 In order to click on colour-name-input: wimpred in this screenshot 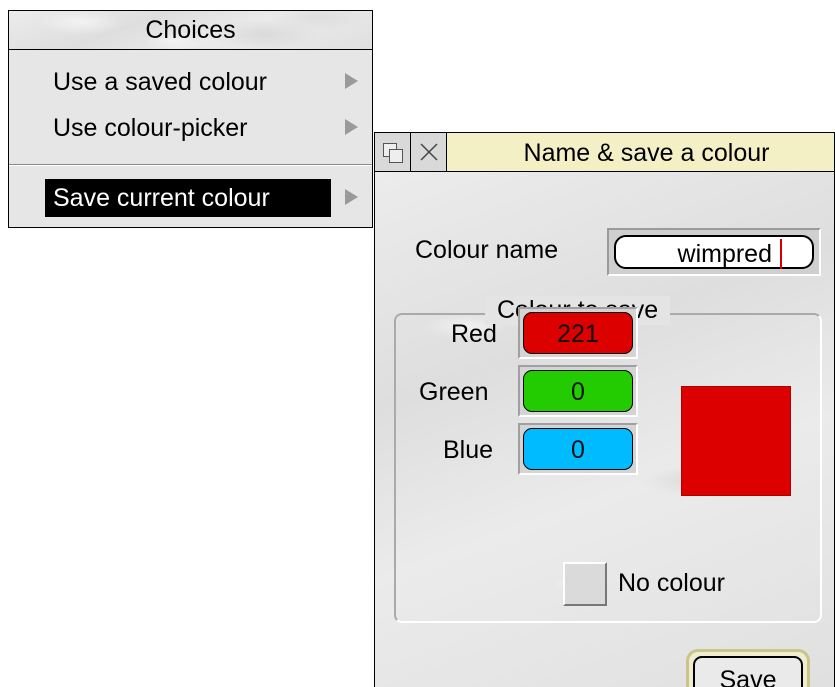, I will do `click(714, 252)`.